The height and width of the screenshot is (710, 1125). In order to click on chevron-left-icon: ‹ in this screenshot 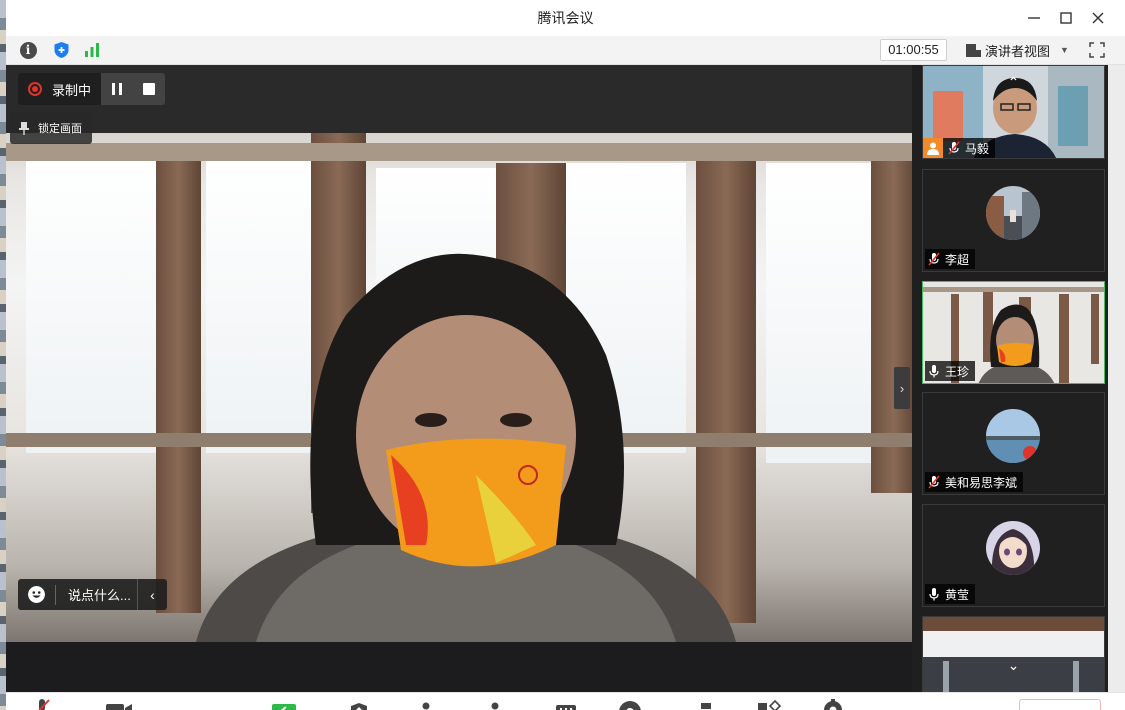, I will do `click(152, 594)`.